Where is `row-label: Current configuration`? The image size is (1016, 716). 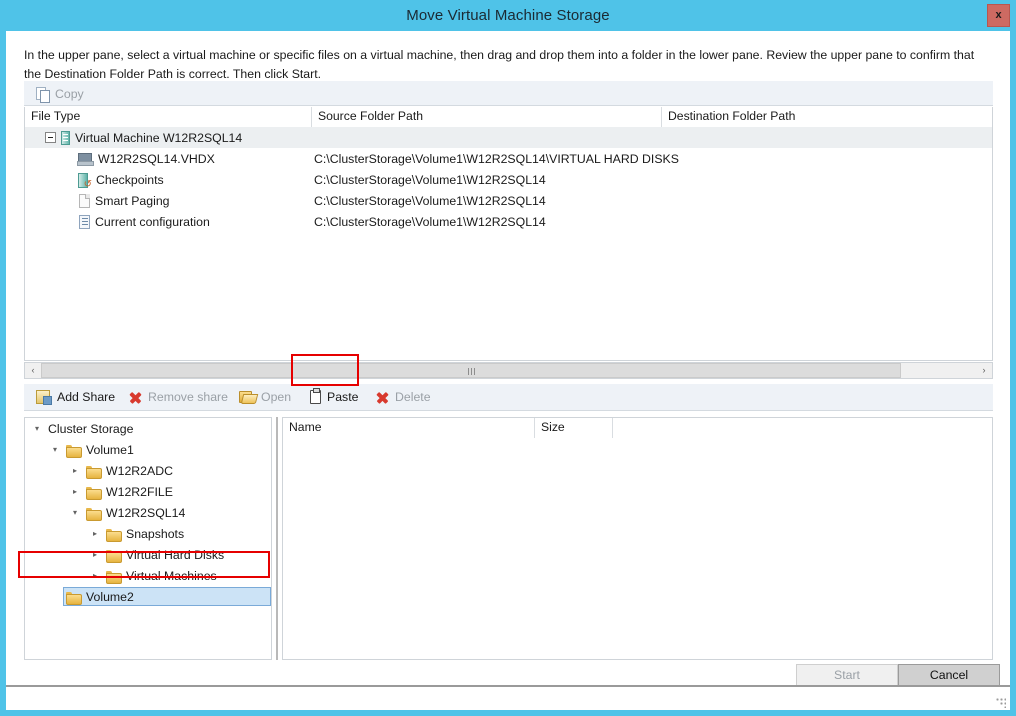
row-label: Current configuration is located at coordinates (152, 221).